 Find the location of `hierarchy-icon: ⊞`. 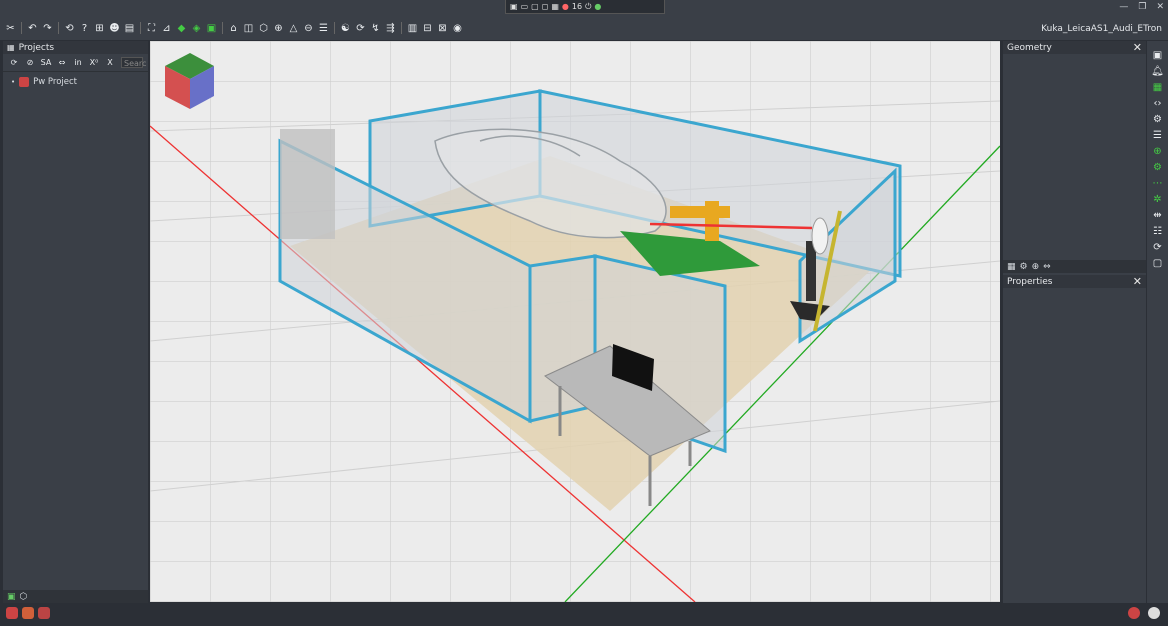

hierarchy-icon: ⊞ is located at coordinates (99, 28).